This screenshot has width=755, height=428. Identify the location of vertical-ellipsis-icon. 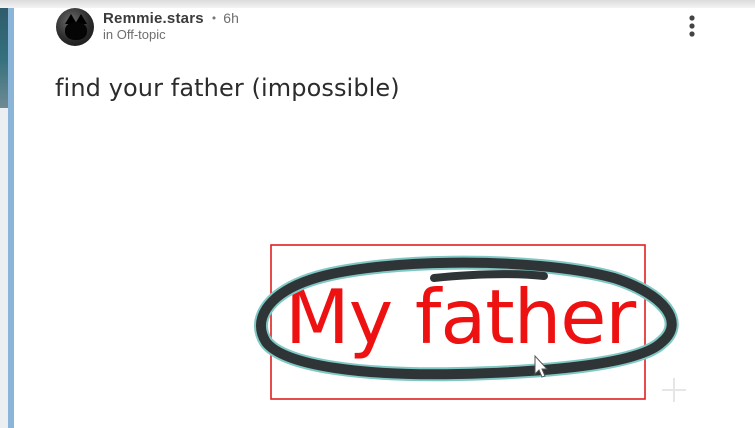
(692, 26).